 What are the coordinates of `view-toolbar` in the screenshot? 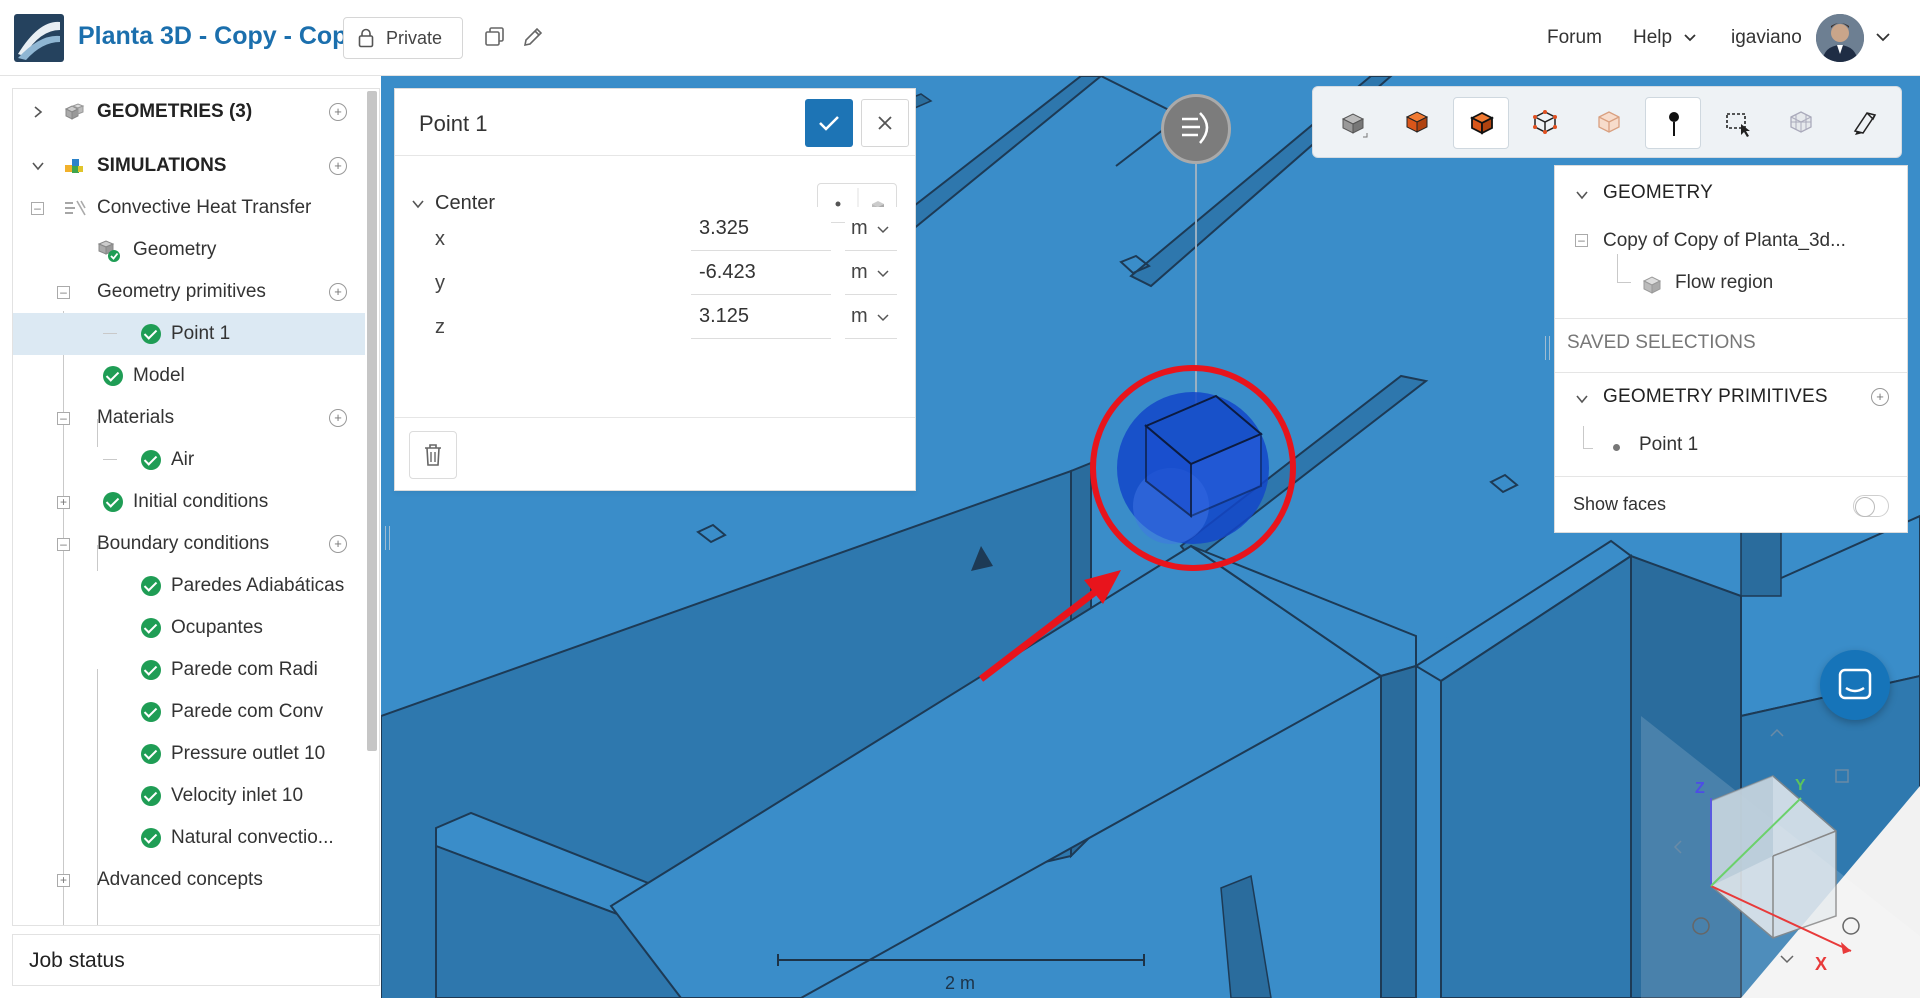 It's located at (1607, 122).